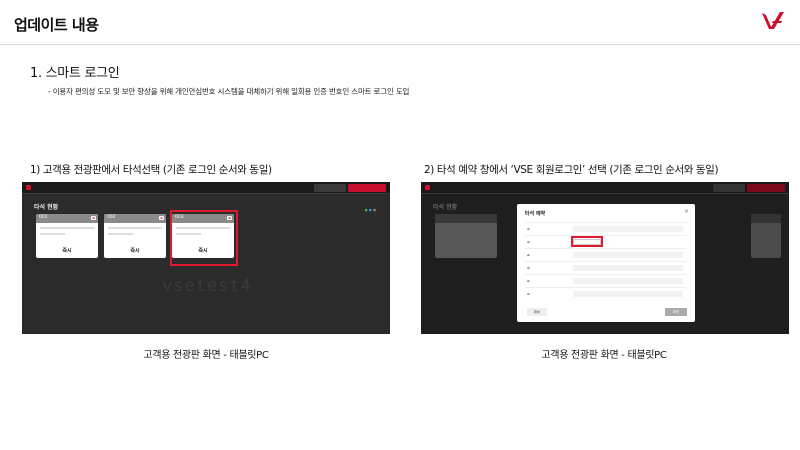 The height and width of the screenshot is (450, 800). Describe the element at coordinates (400, 23) in the screenshot. I see `page-header: 업데이트 내용` at that location.